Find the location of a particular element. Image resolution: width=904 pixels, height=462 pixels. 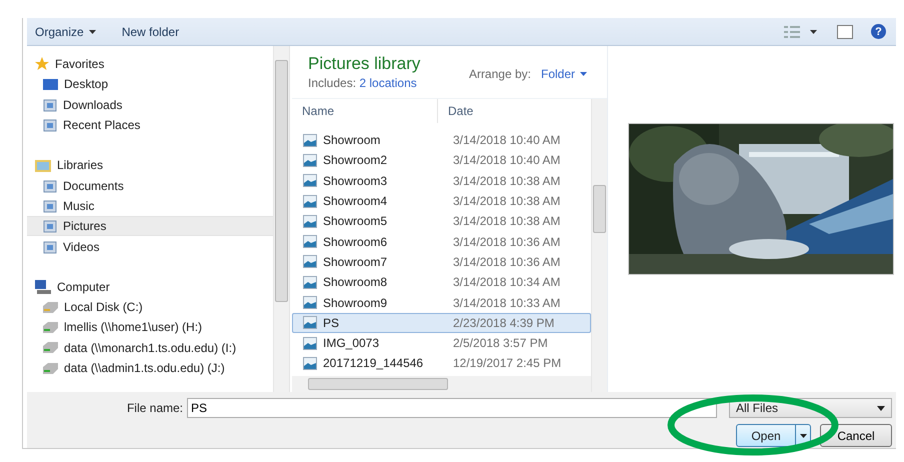

nav-item: Recent Places is located at coordinates (150, 125).